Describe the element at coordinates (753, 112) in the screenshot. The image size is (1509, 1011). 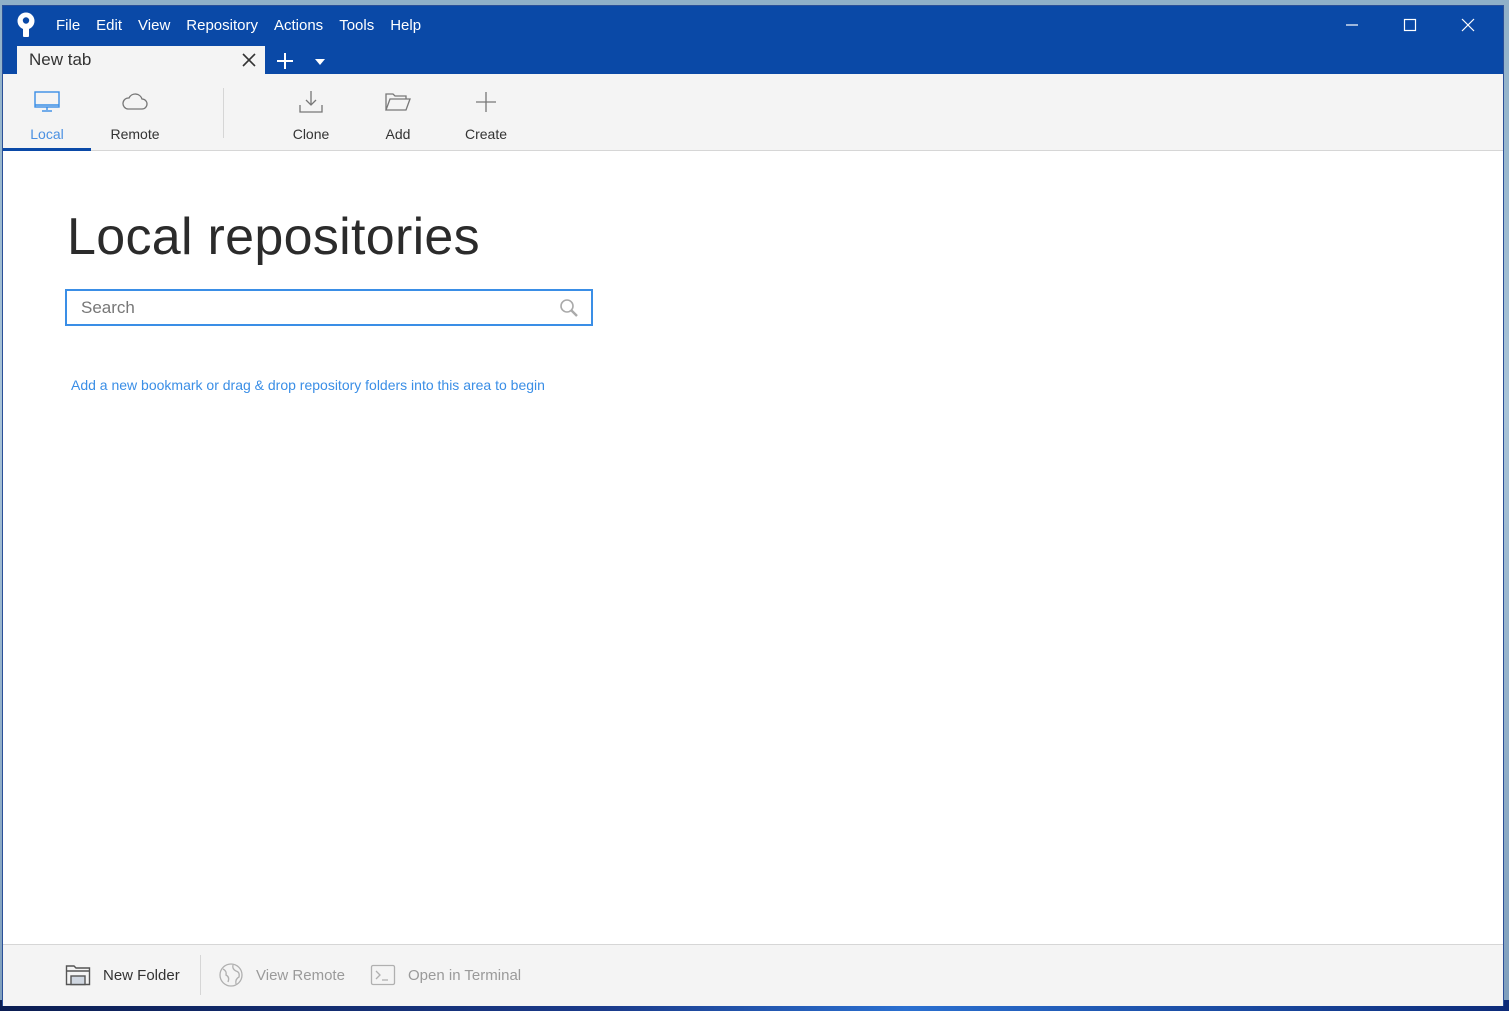
I see `toolbar: Local Remote Clone Add Create` at that location.